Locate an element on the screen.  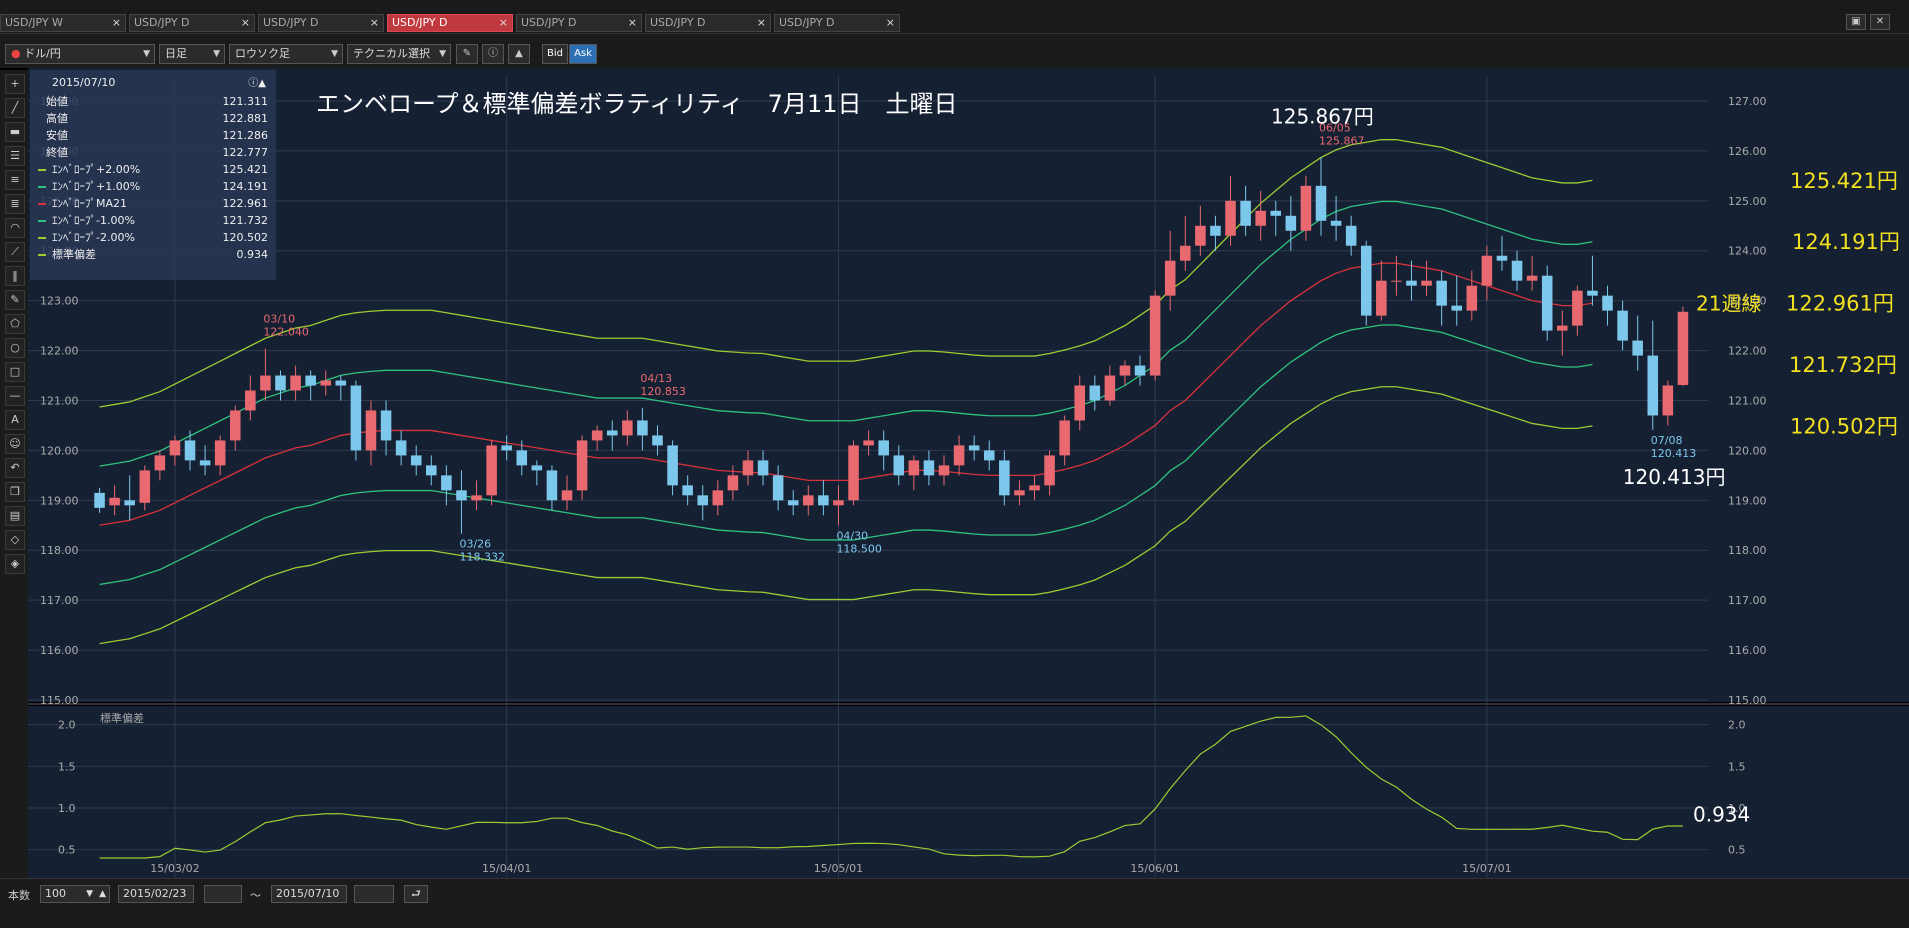
count-value: 100 is located at coordinates (55, 893).